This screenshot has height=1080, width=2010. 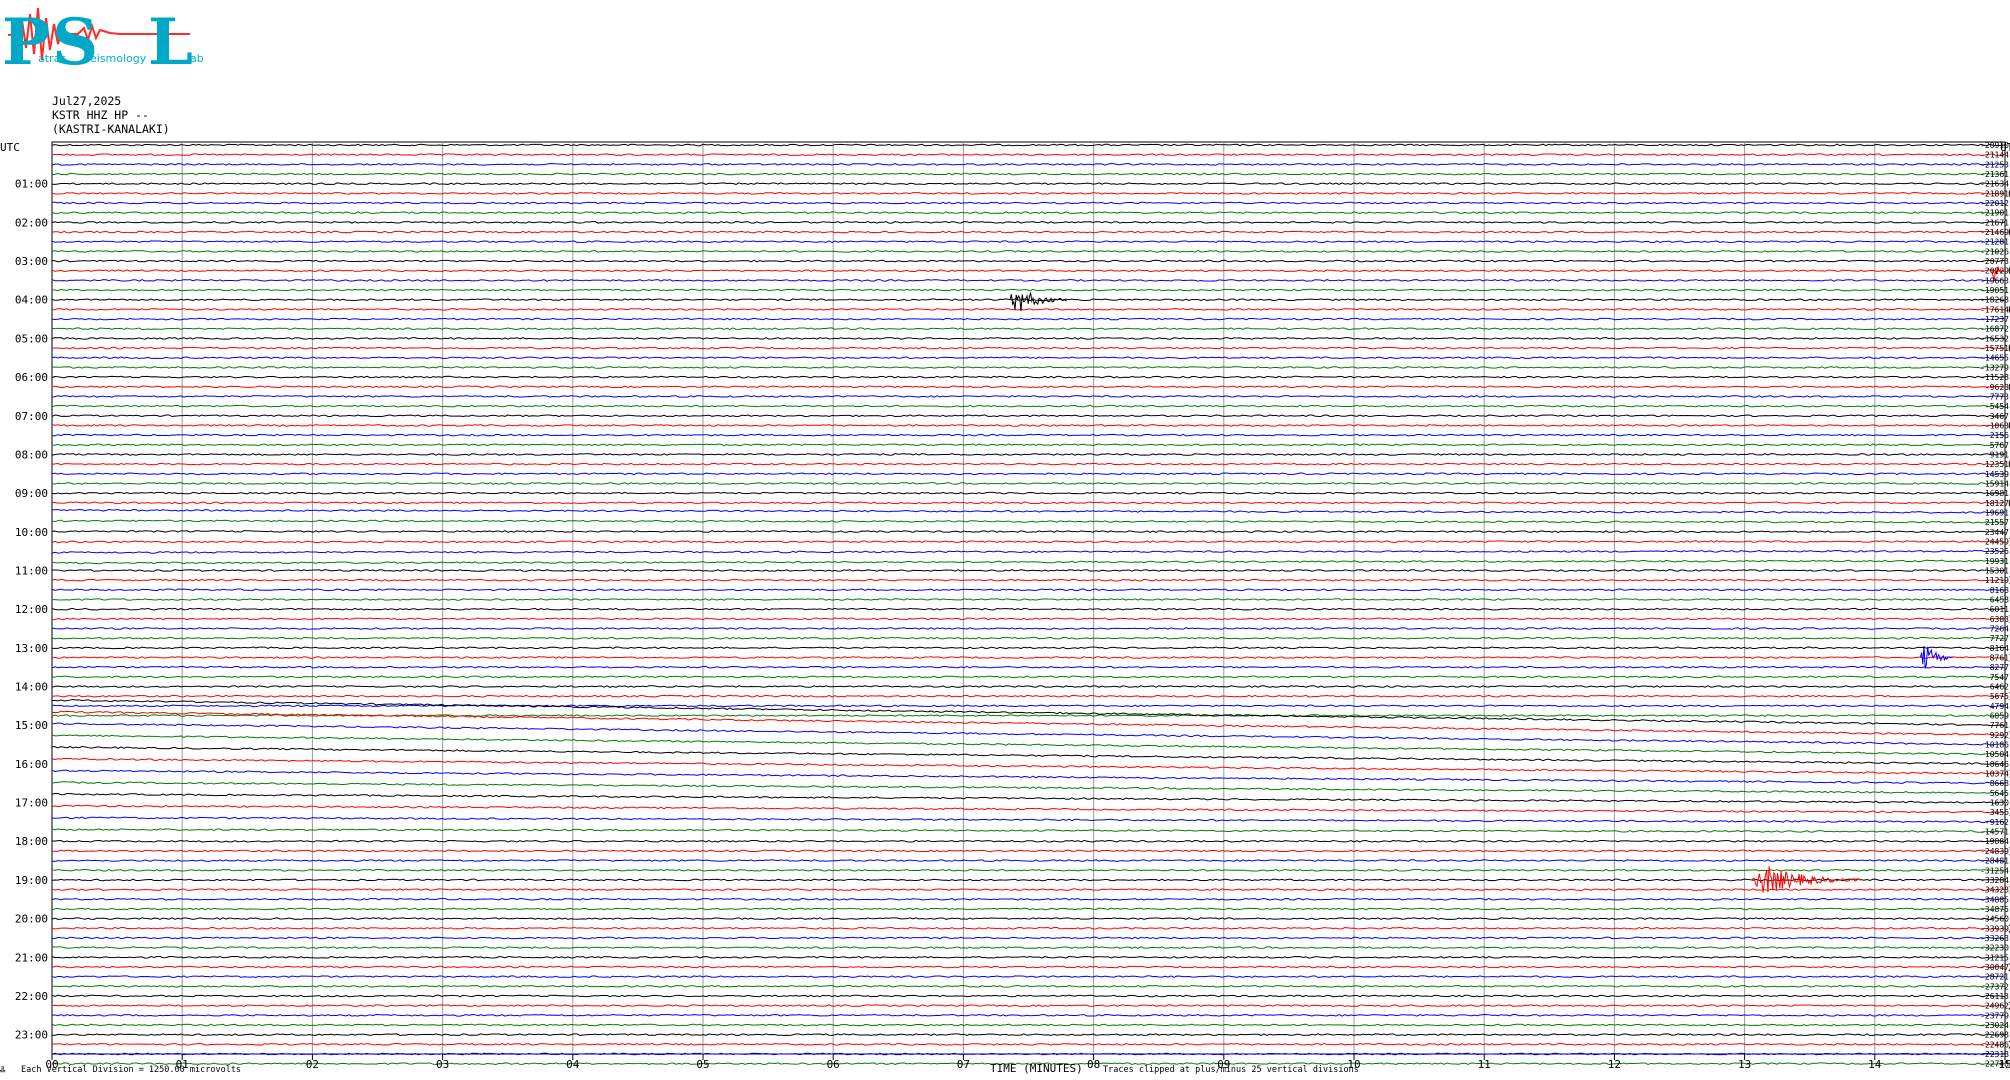 I want to click on logo-small-text-2: eismology, so click(x=118, y=58).